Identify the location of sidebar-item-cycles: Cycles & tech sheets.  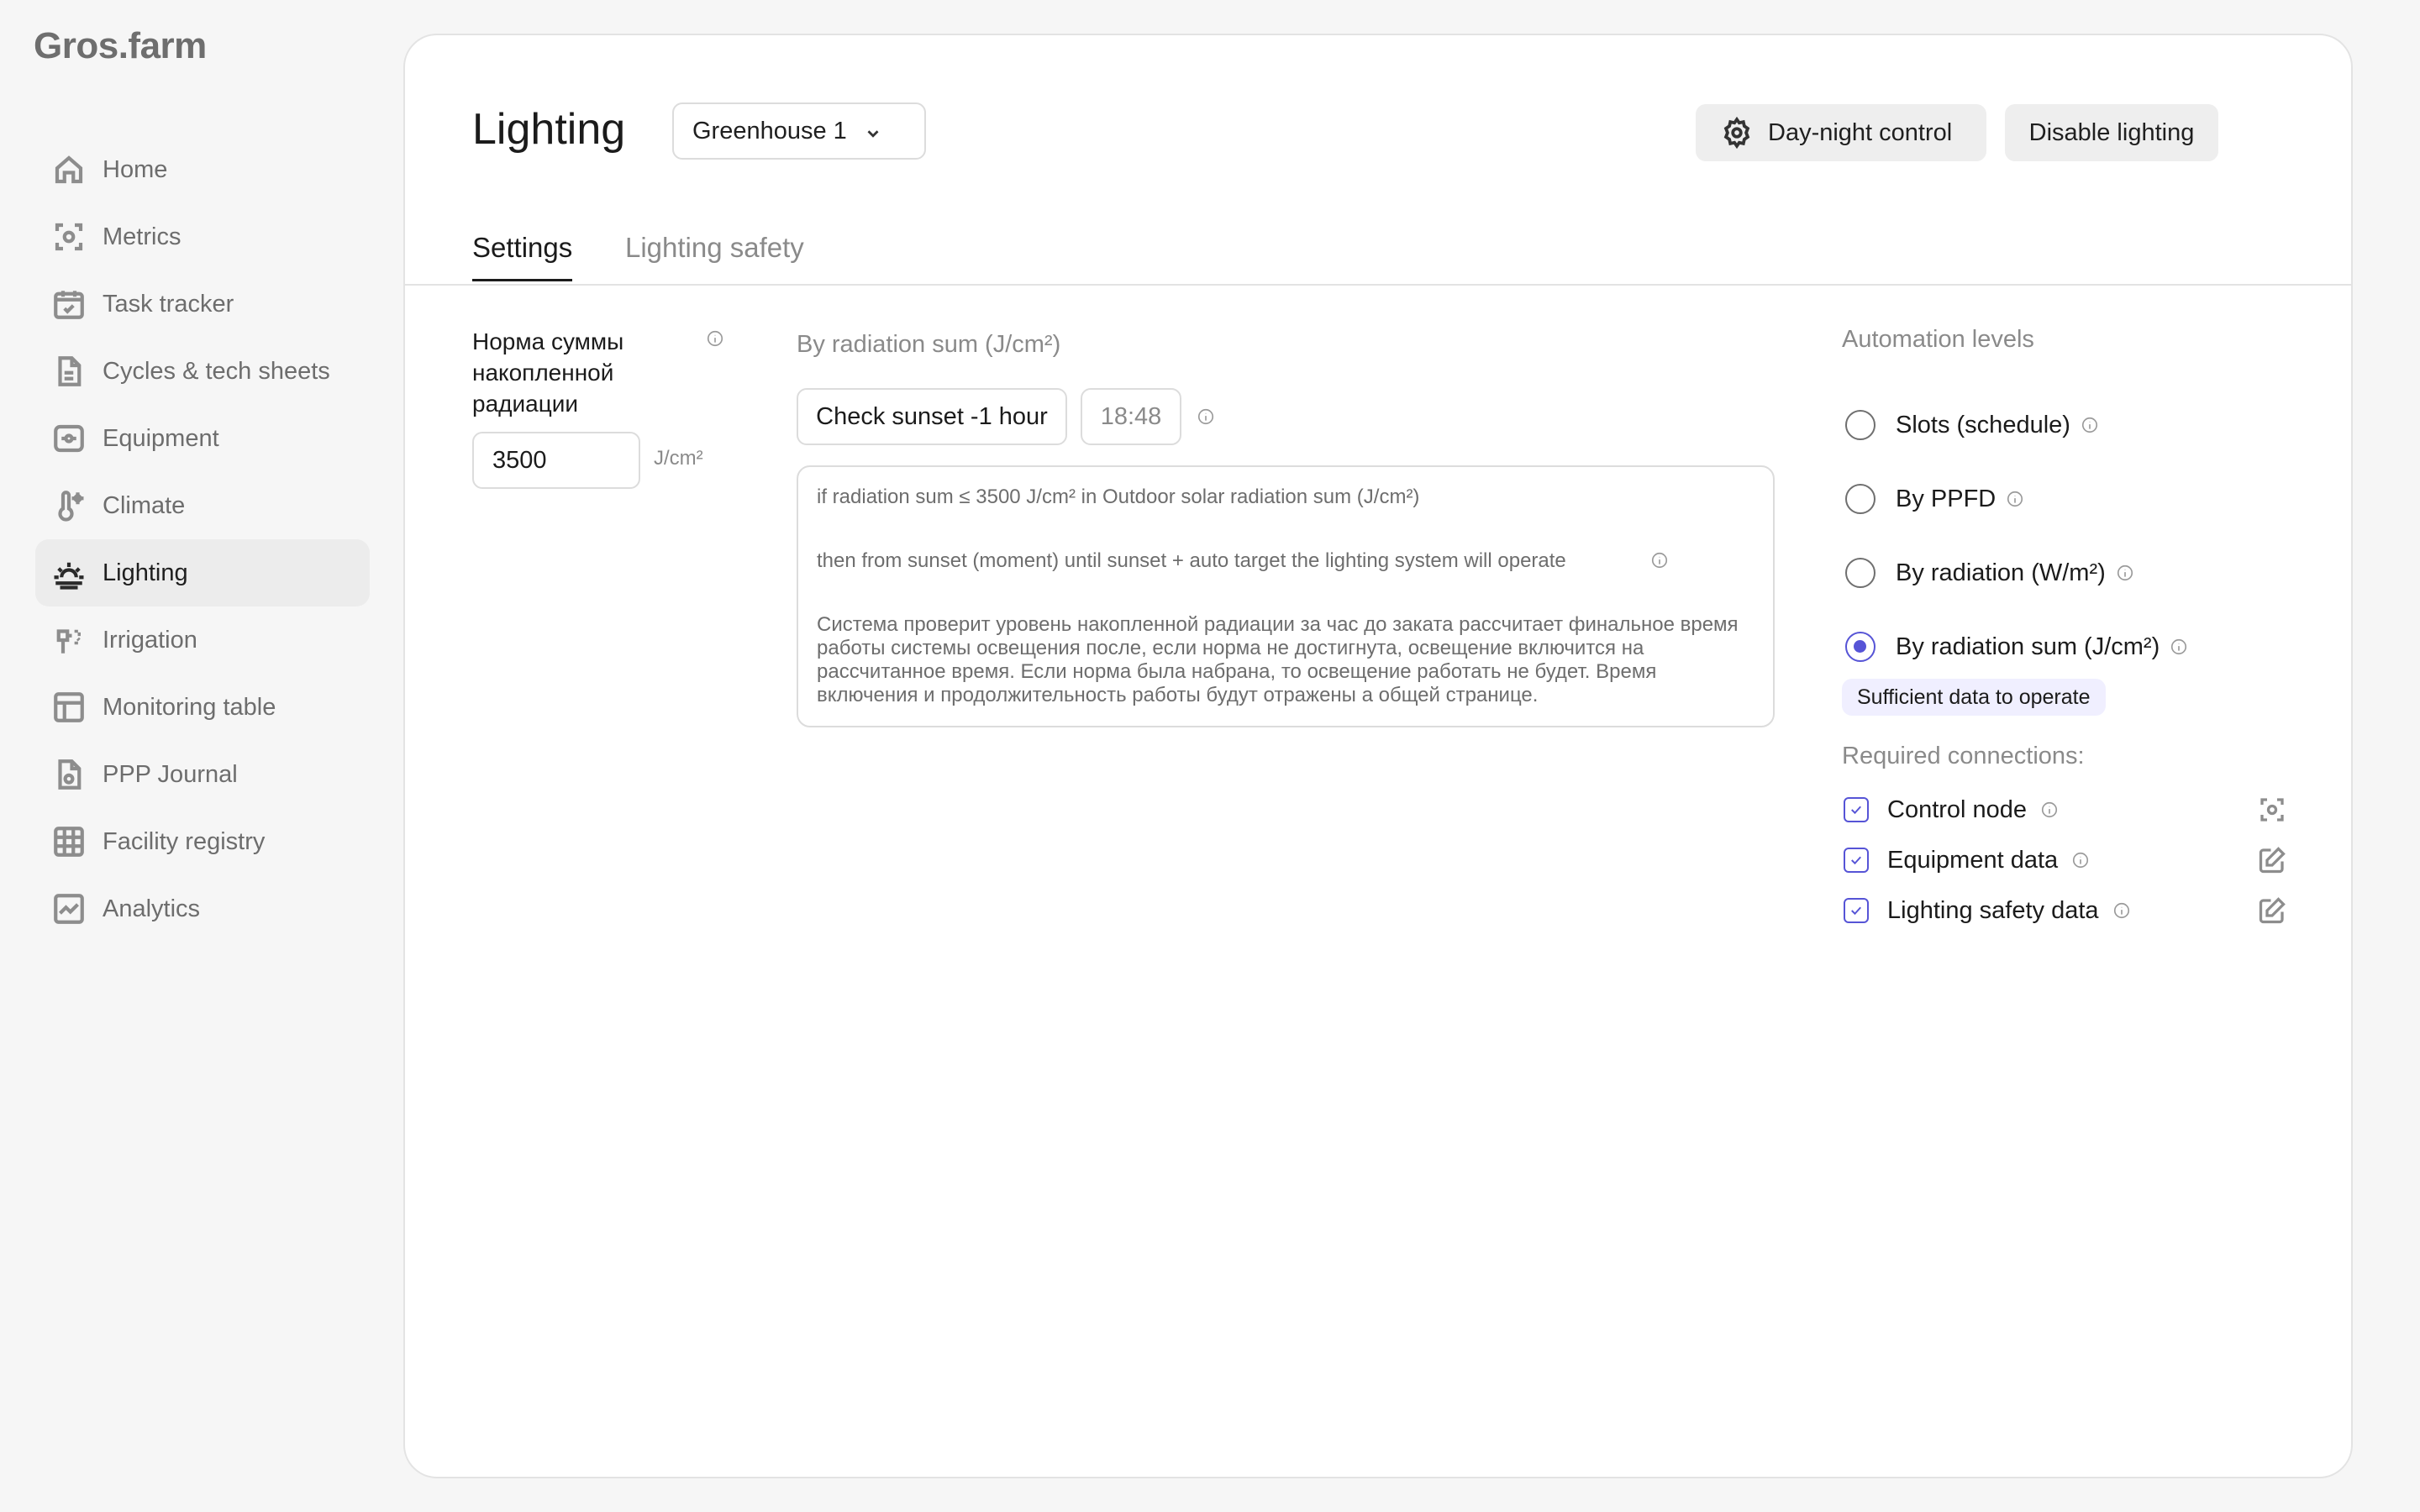
(202, 371).